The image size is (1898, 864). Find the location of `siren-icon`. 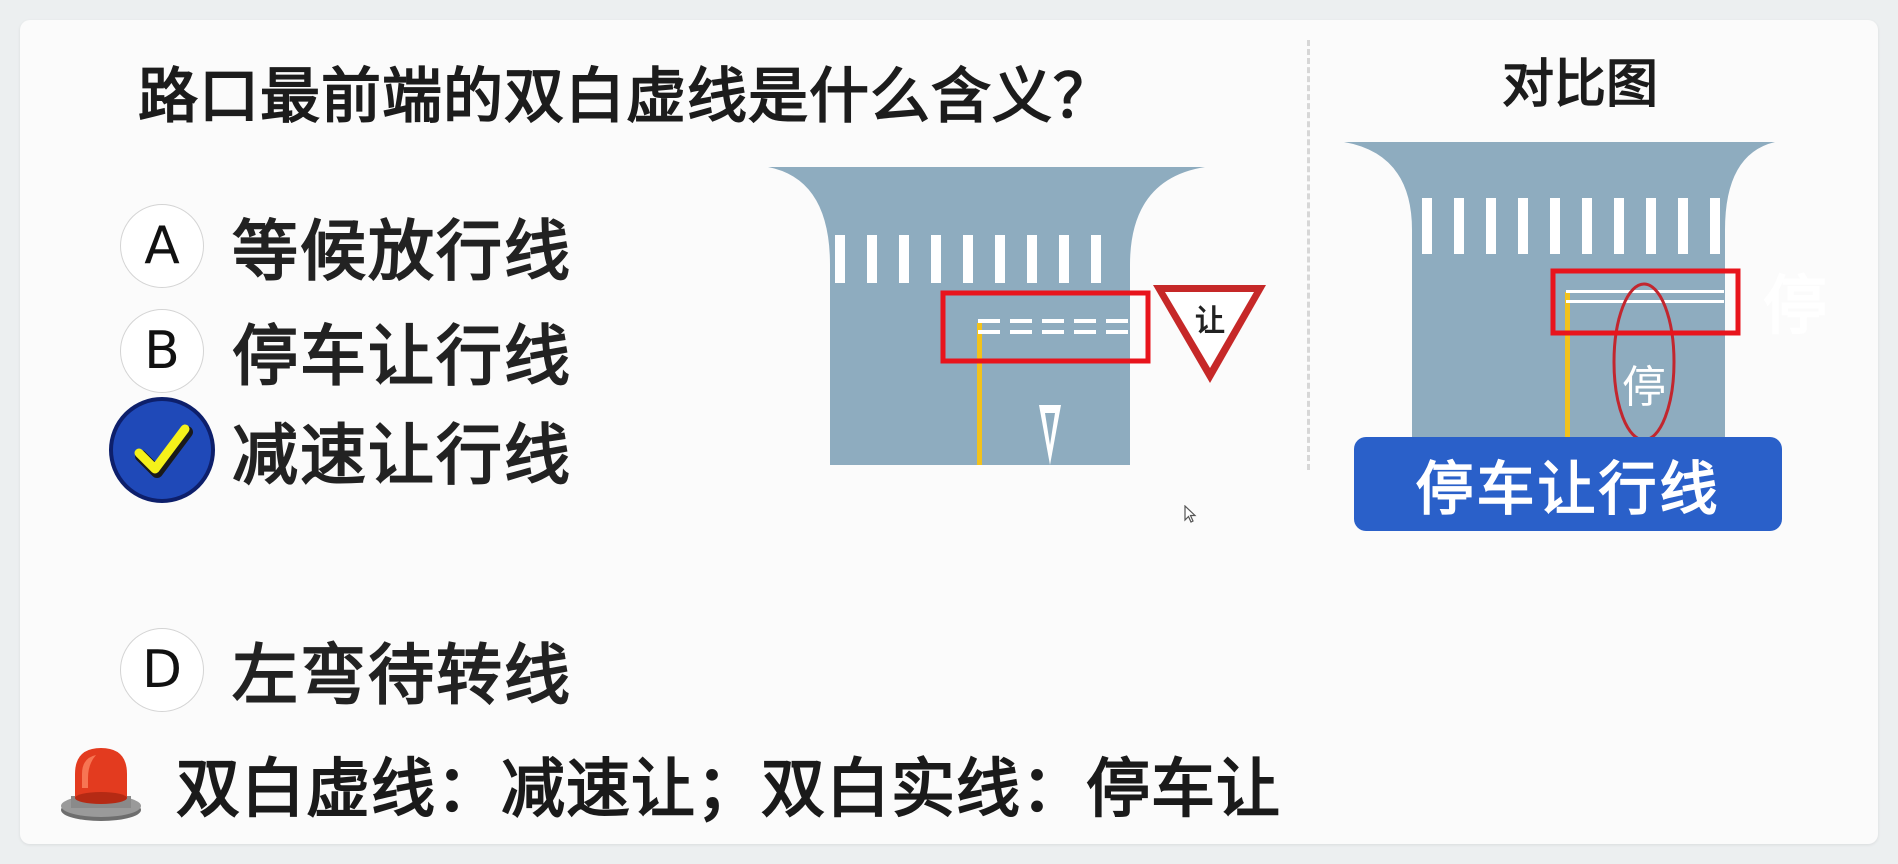

siren-icon is located at coordinates (101, 784).